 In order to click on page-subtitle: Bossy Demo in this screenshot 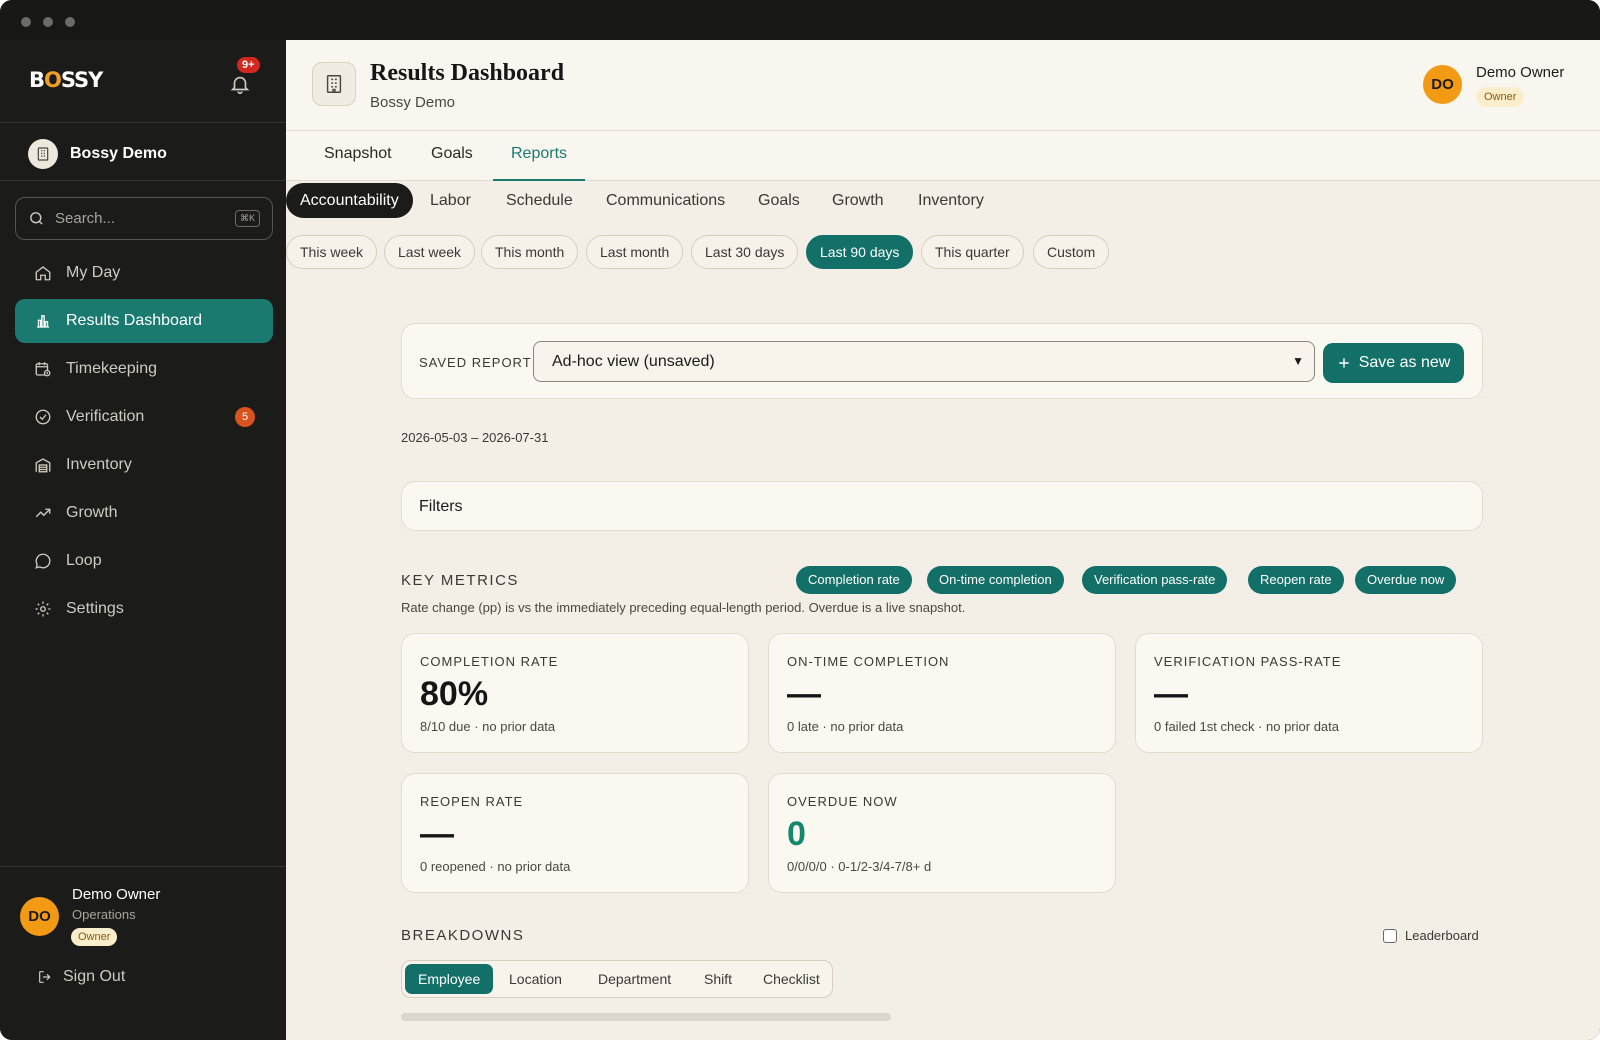, I will do `click(413, 102)`.